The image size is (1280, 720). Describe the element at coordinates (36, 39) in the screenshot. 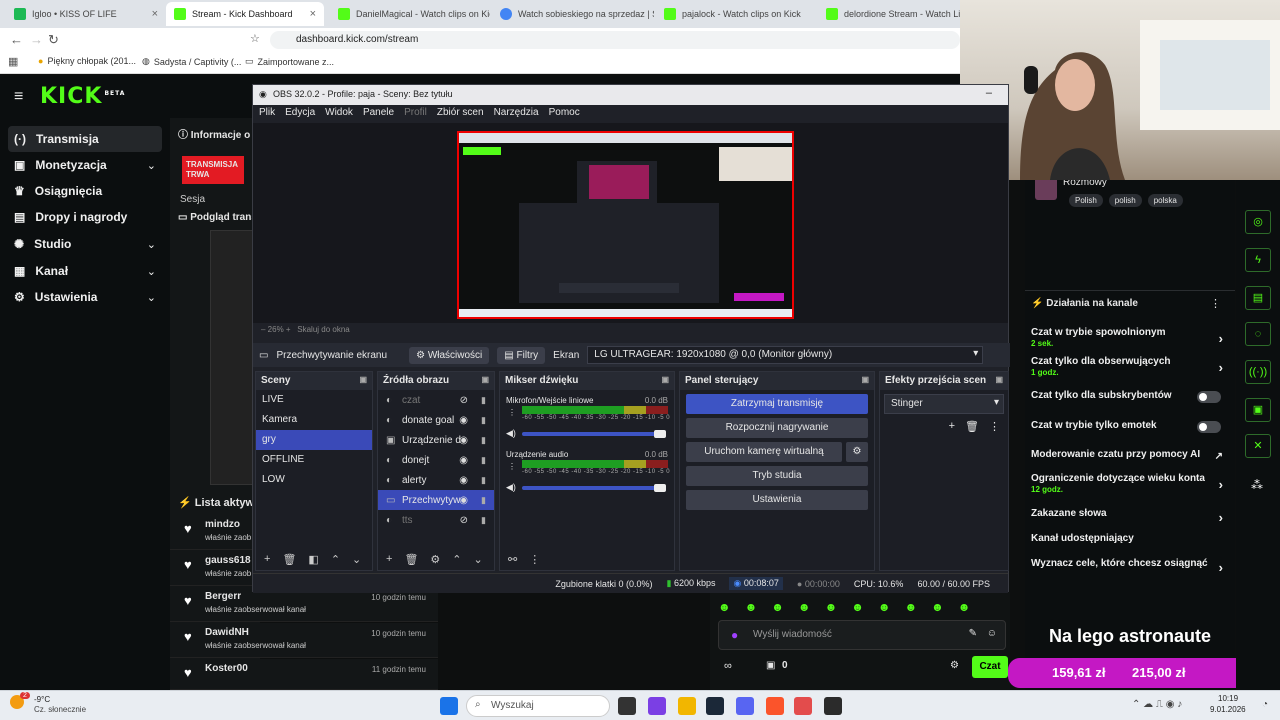

I see `forward-icon: →` at that location.